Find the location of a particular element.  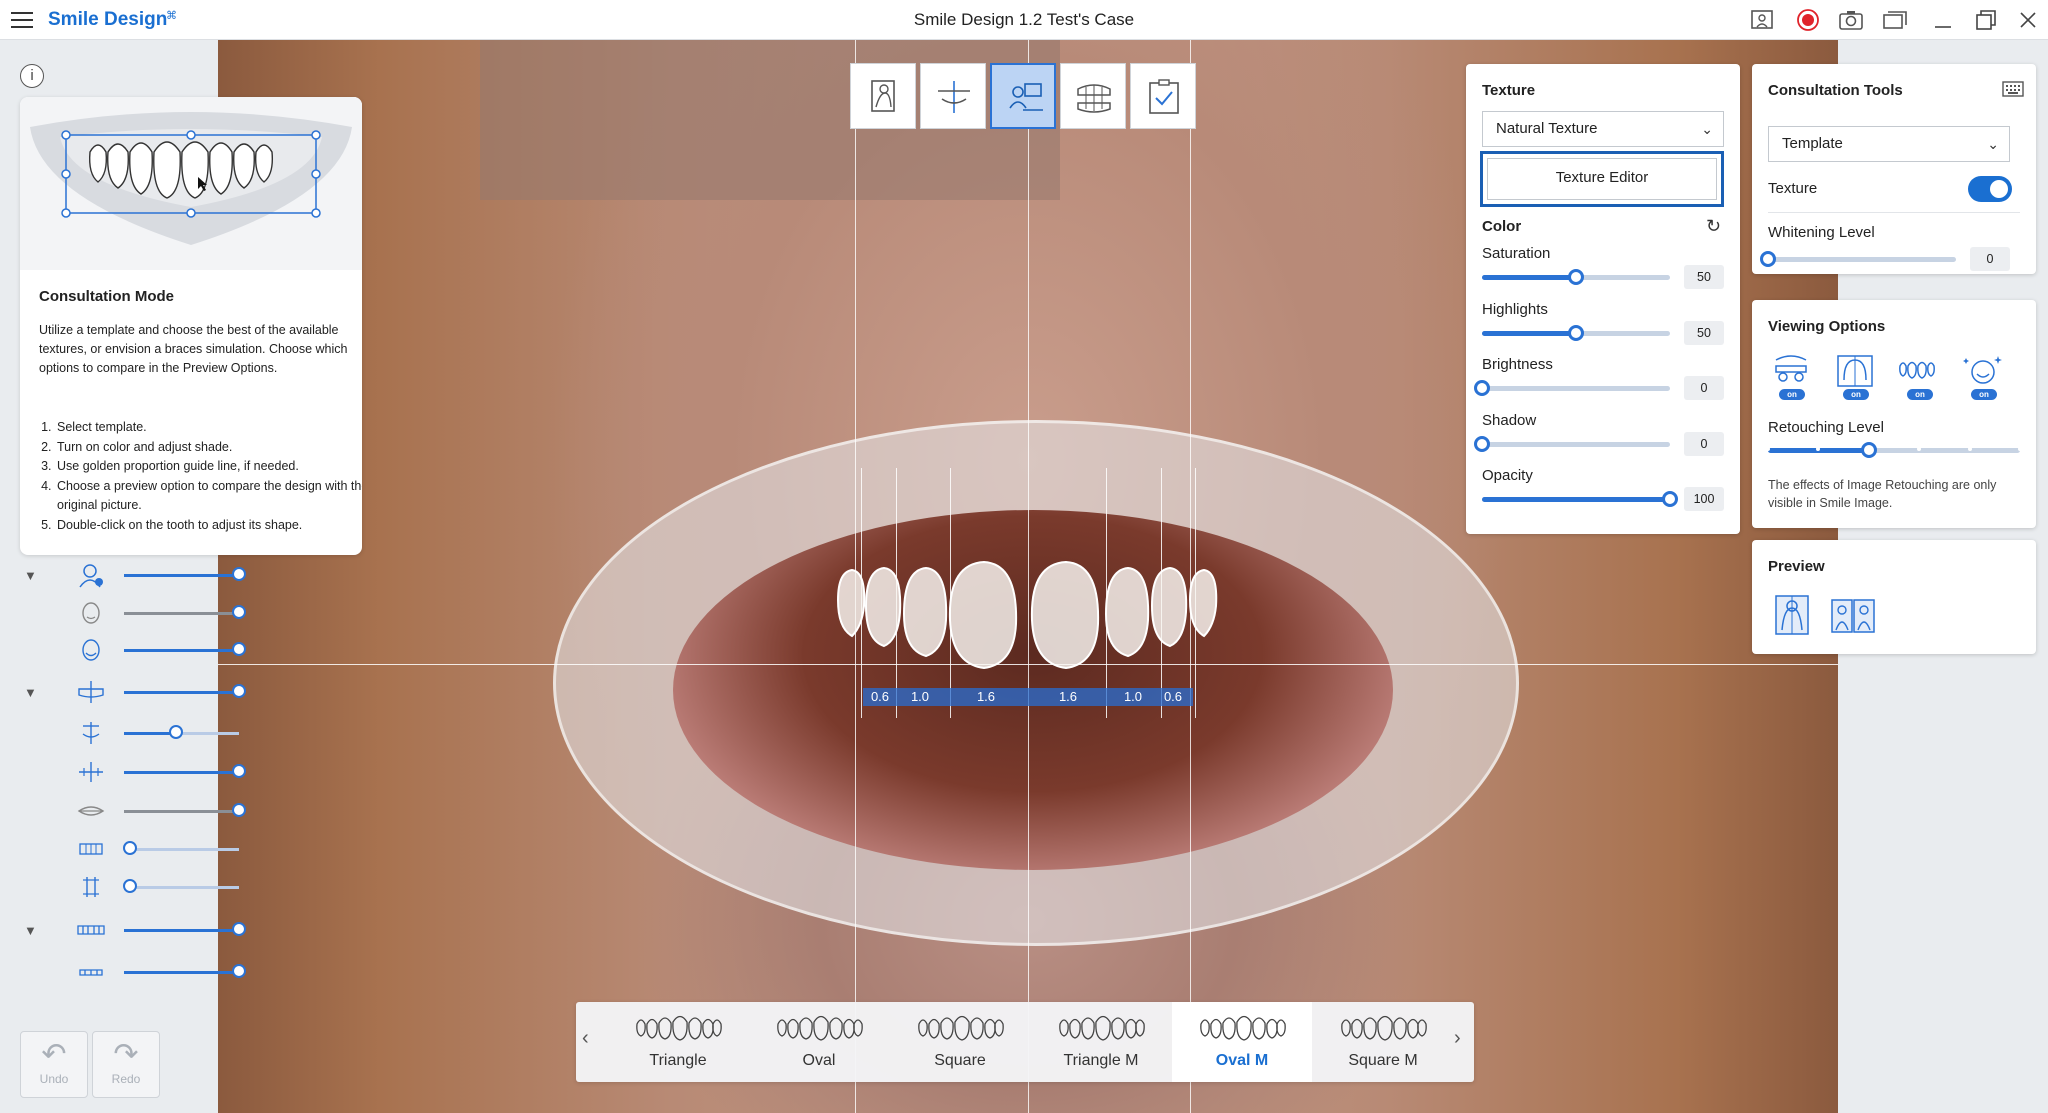

face-outline-icon is located at coordinates (91, 613).